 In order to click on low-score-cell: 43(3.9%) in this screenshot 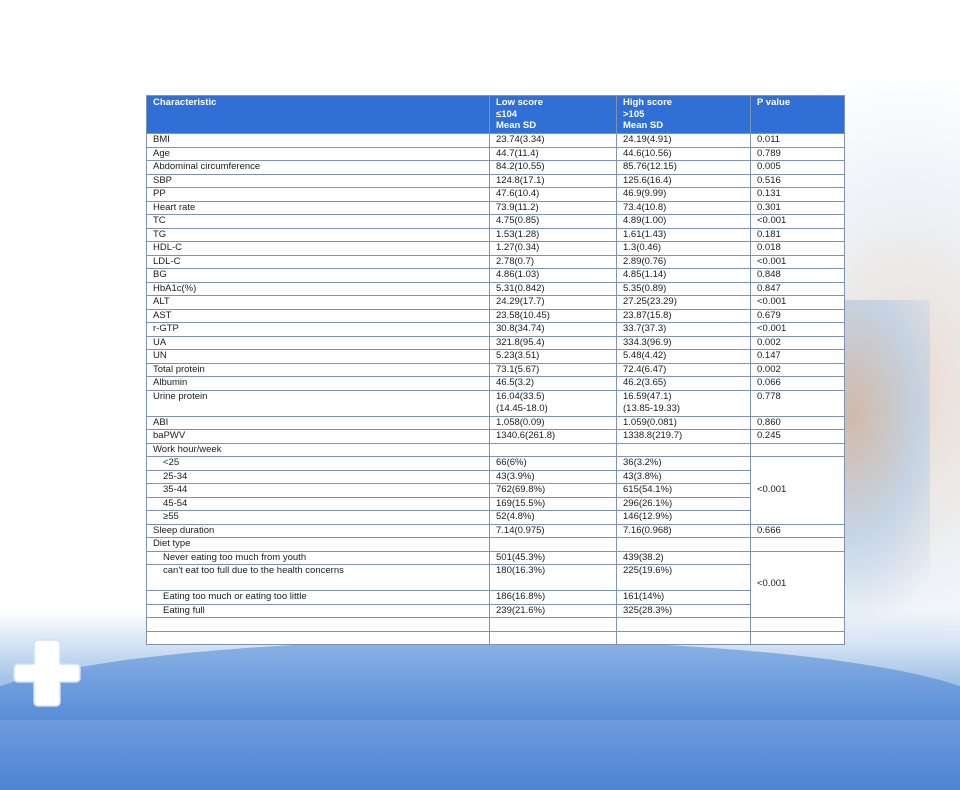, I will do `click(553, 476)`.